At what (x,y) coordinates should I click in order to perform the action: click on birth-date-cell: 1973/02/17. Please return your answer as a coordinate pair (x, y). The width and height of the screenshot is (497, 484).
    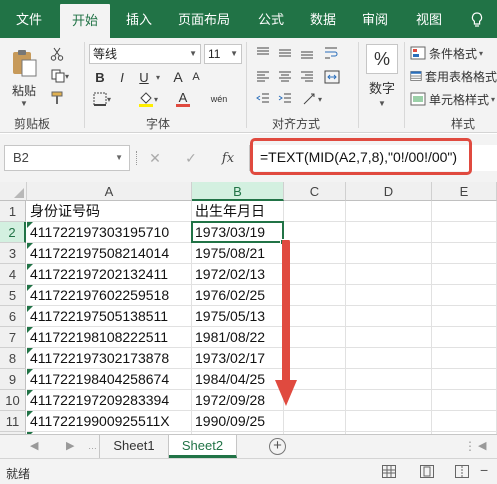
    Looking at the image, I should click on (238, 358).